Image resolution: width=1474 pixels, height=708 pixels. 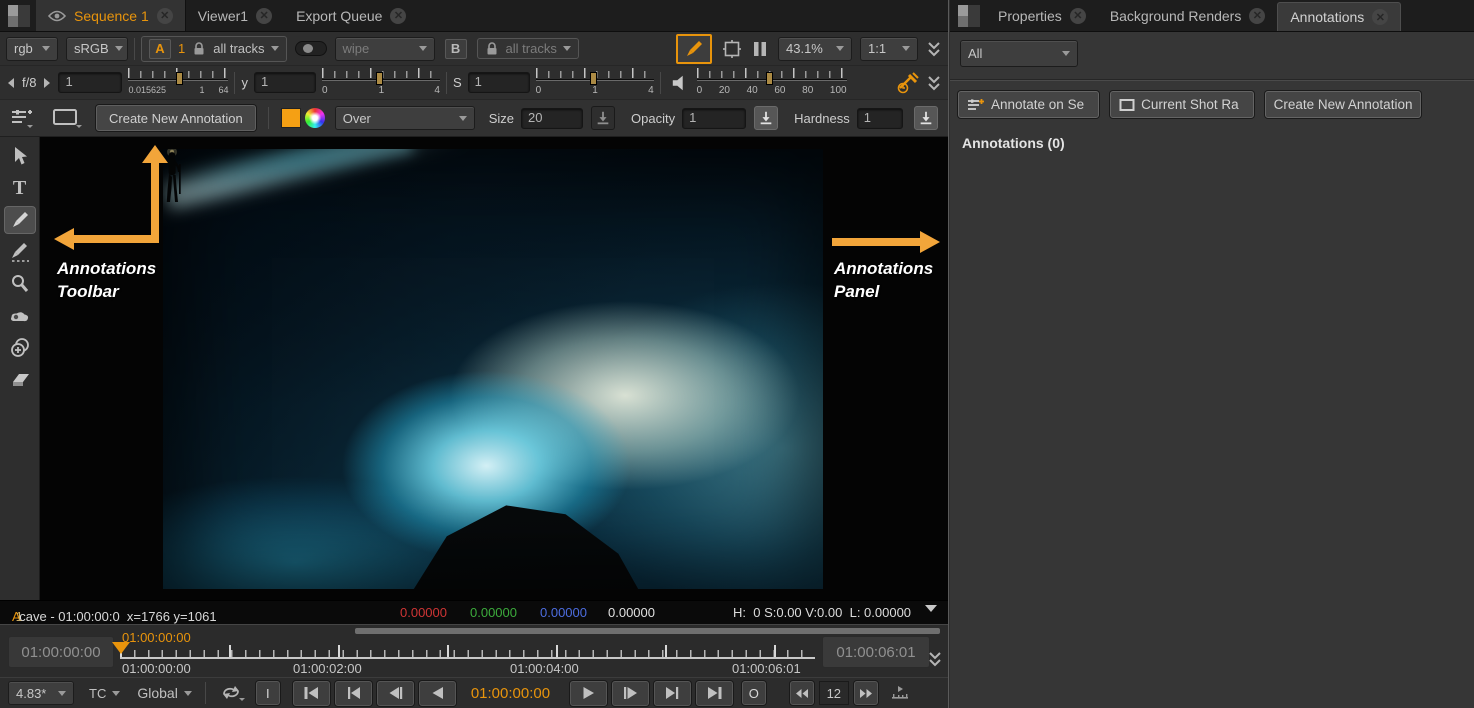 I want to click on timeline-out-field: 01:00:06:01, so click(x=876, y=652).